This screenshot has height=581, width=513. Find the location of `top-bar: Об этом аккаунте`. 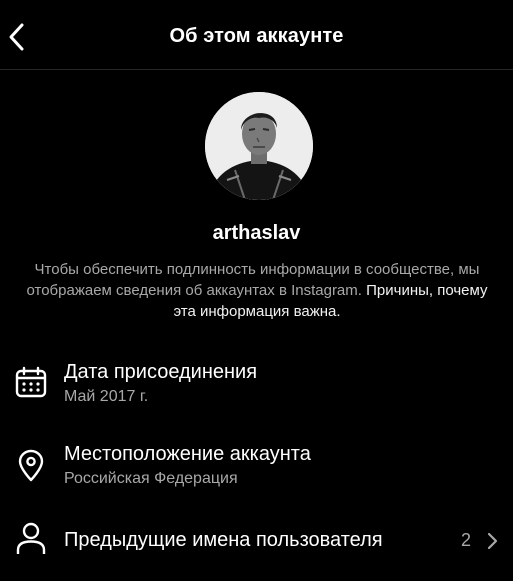

top-bar: Об этом аккаунте is located at coordinates (256, 35).